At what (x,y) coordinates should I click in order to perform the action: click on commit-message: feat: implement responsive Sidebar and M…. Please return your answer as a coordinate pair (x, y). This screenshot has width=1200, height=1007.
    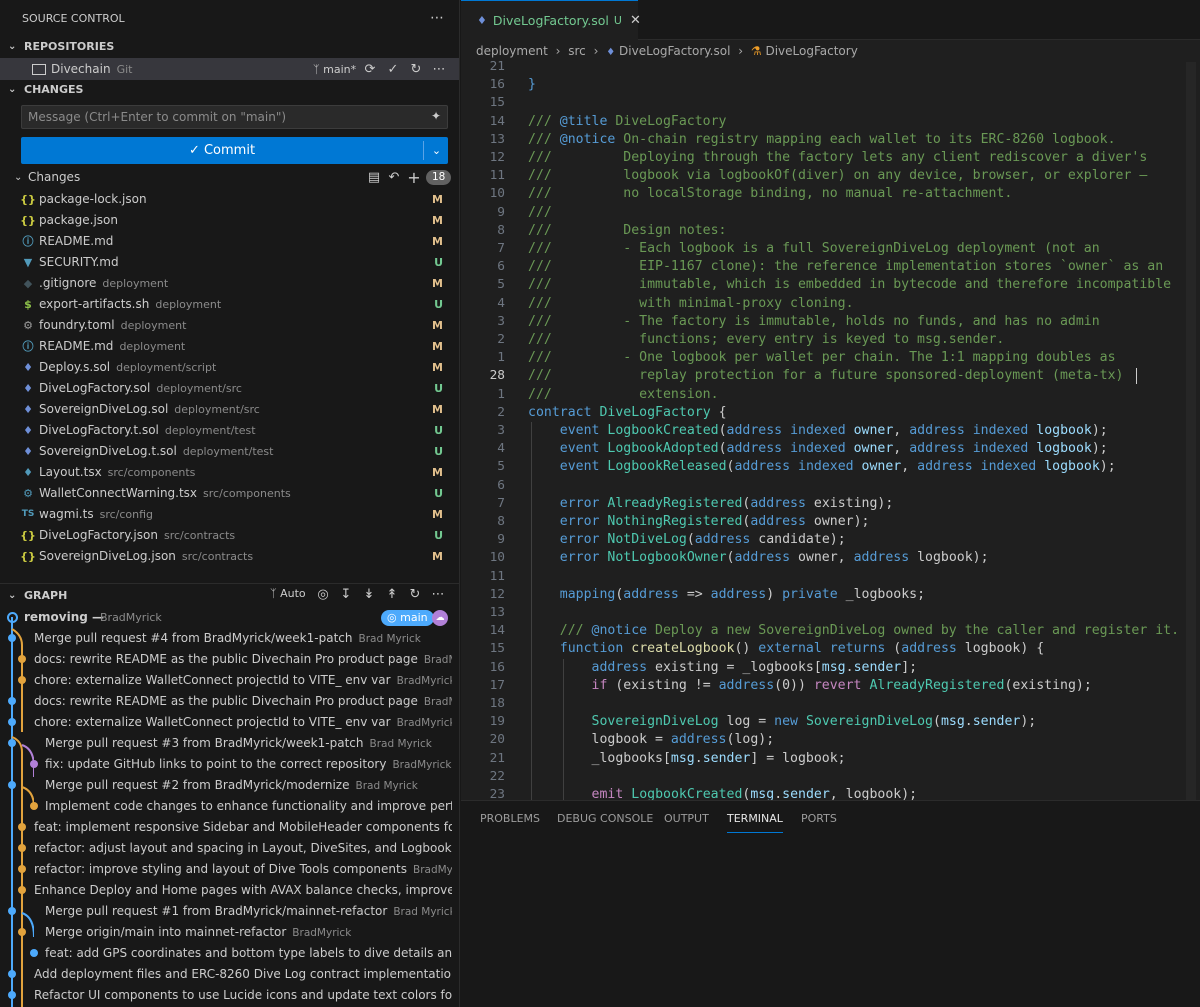
    Looking at the image, I should click on (243, 827).